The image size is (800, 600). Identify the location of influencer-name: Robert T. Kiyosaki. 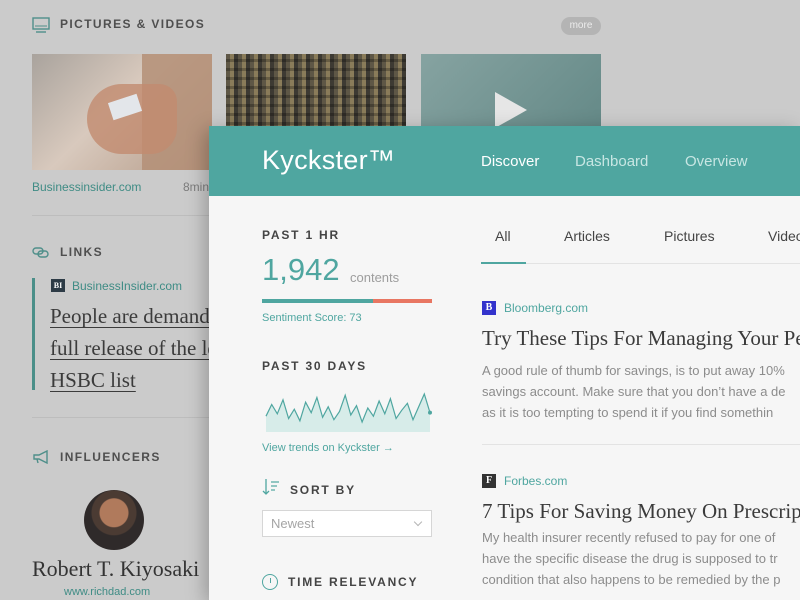
(115, 569).